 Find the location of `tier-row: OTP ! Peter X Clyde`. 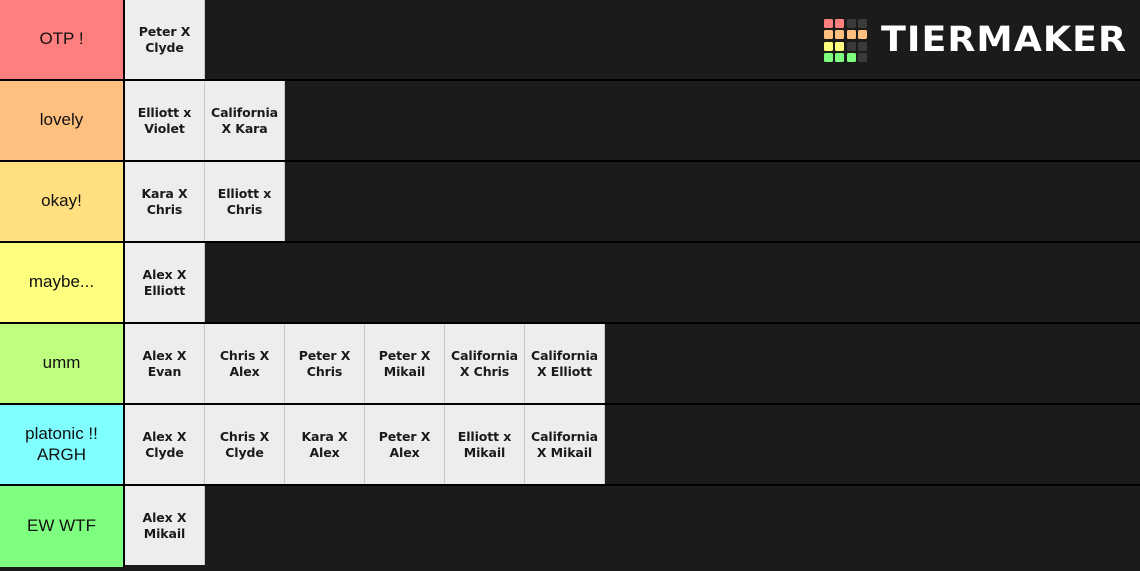

tier-row: OTP ! Peter X Clyde is located at coordinates (570, 40).